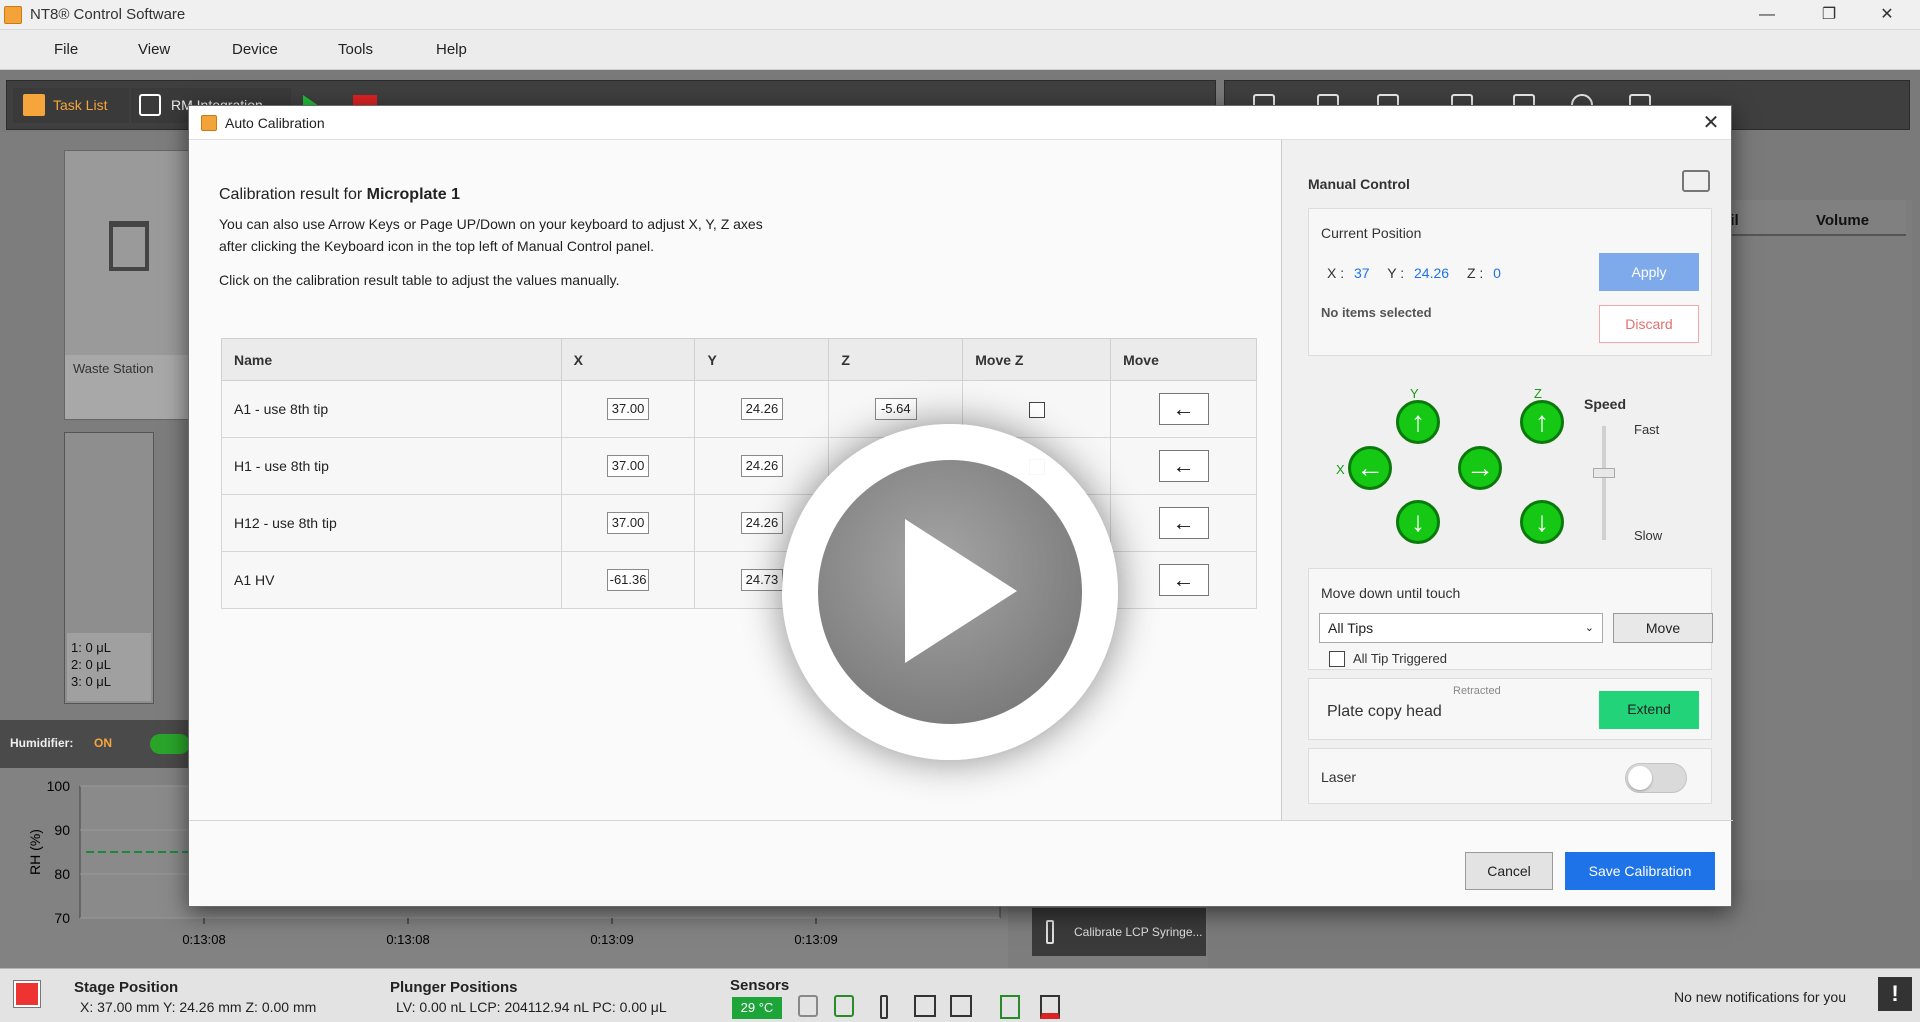 The height and width of the screenshot is (1022, 1920). I want to click on all-tip-triggered-checkbox, so click(1337, 659).